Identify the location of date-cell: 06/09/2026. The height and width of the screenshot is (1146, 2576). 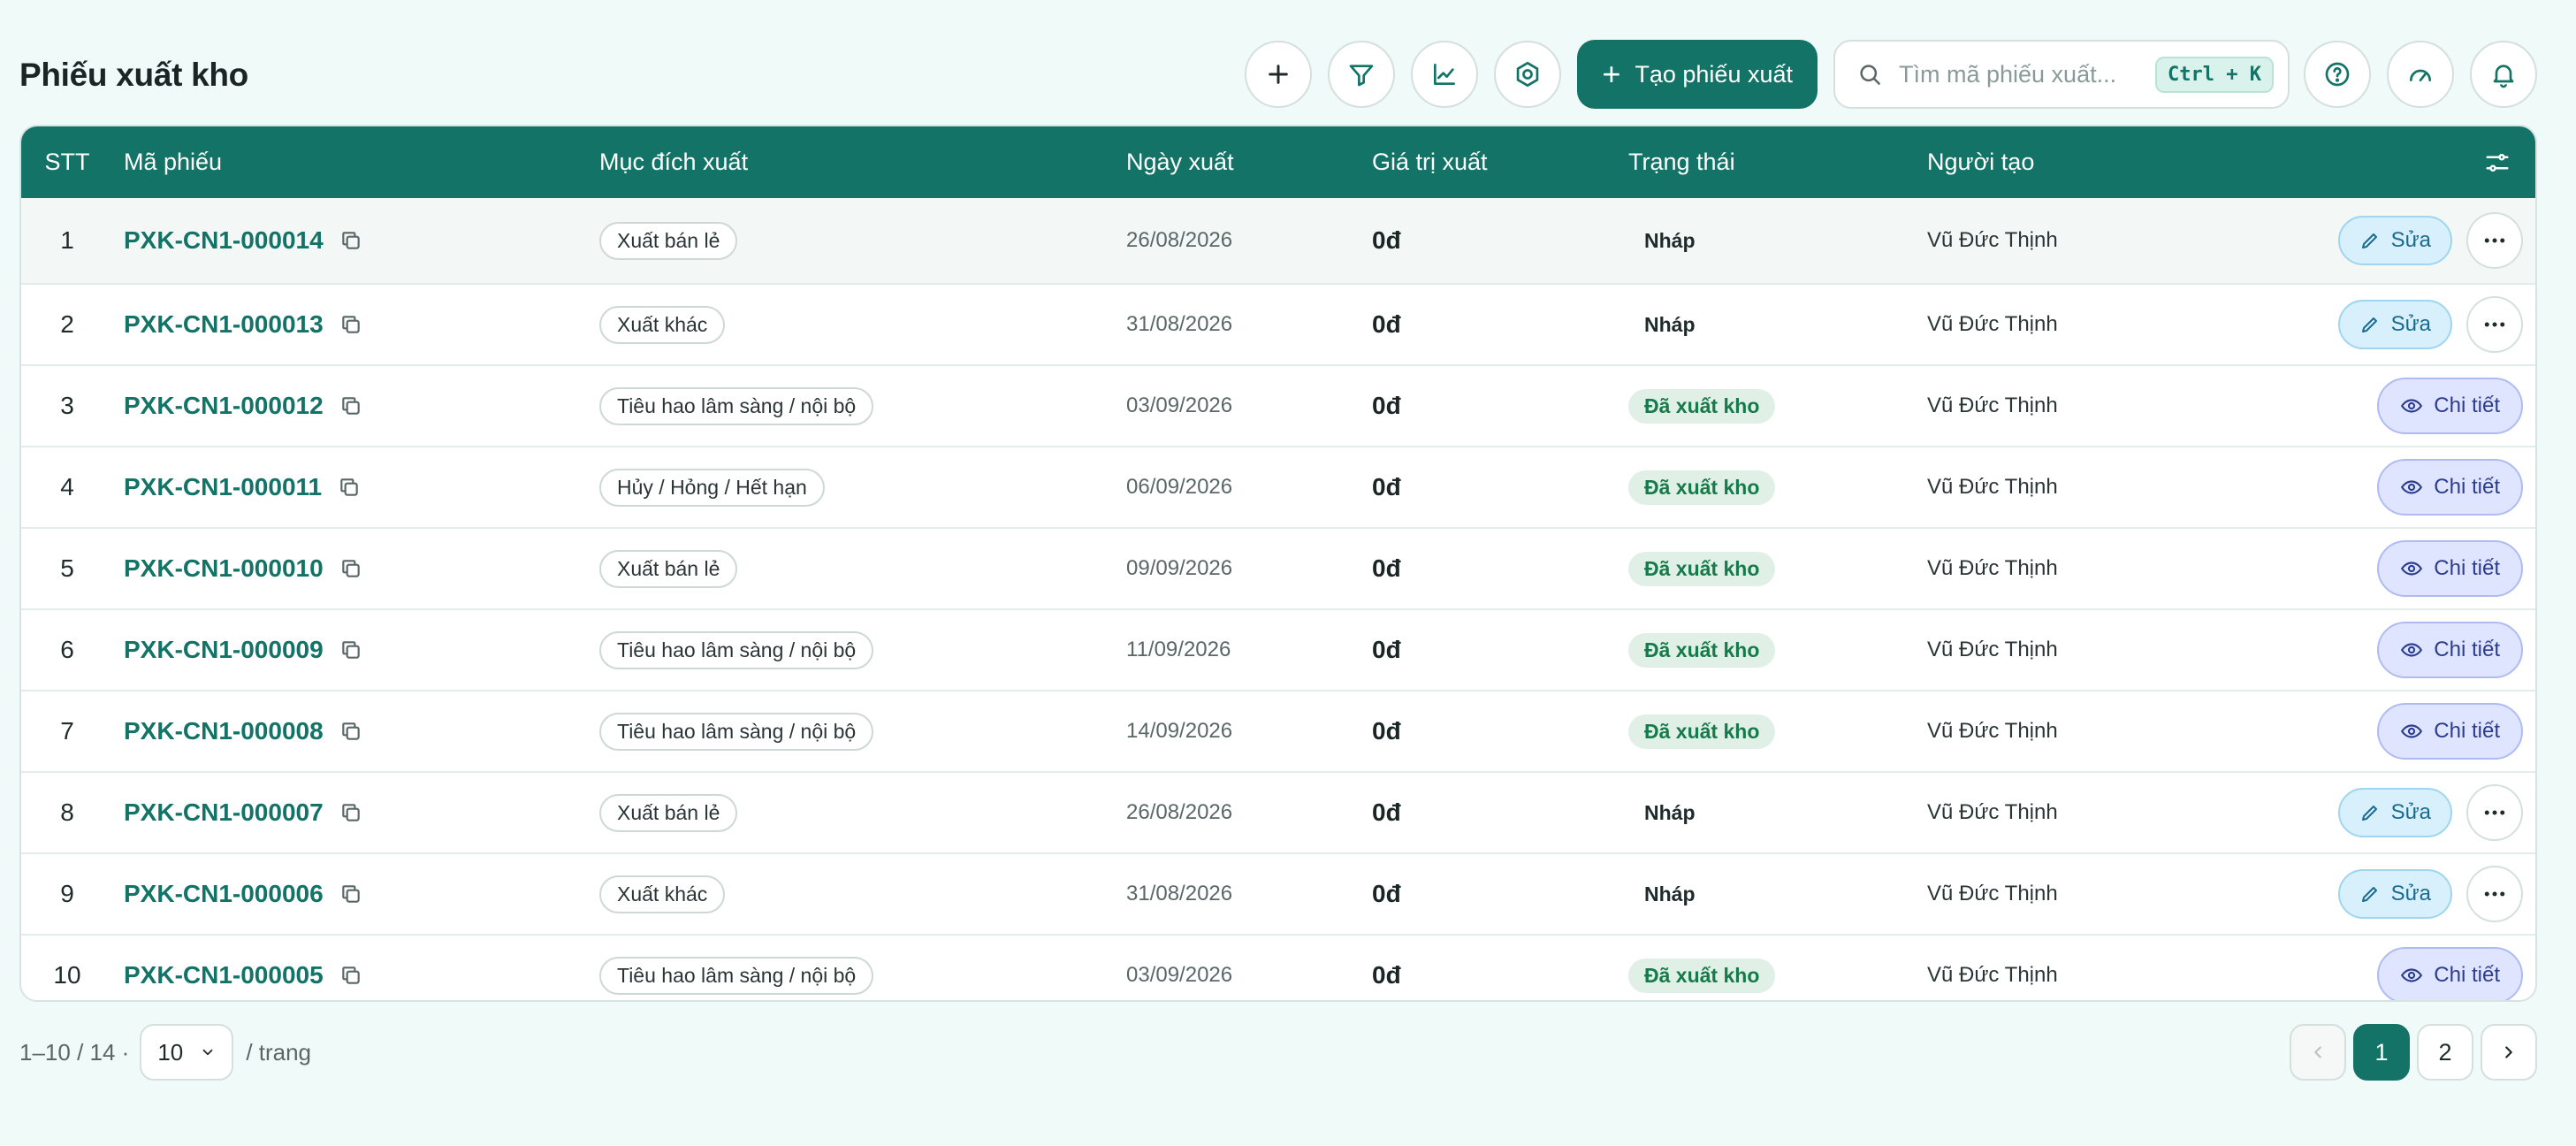
(1179, 487).